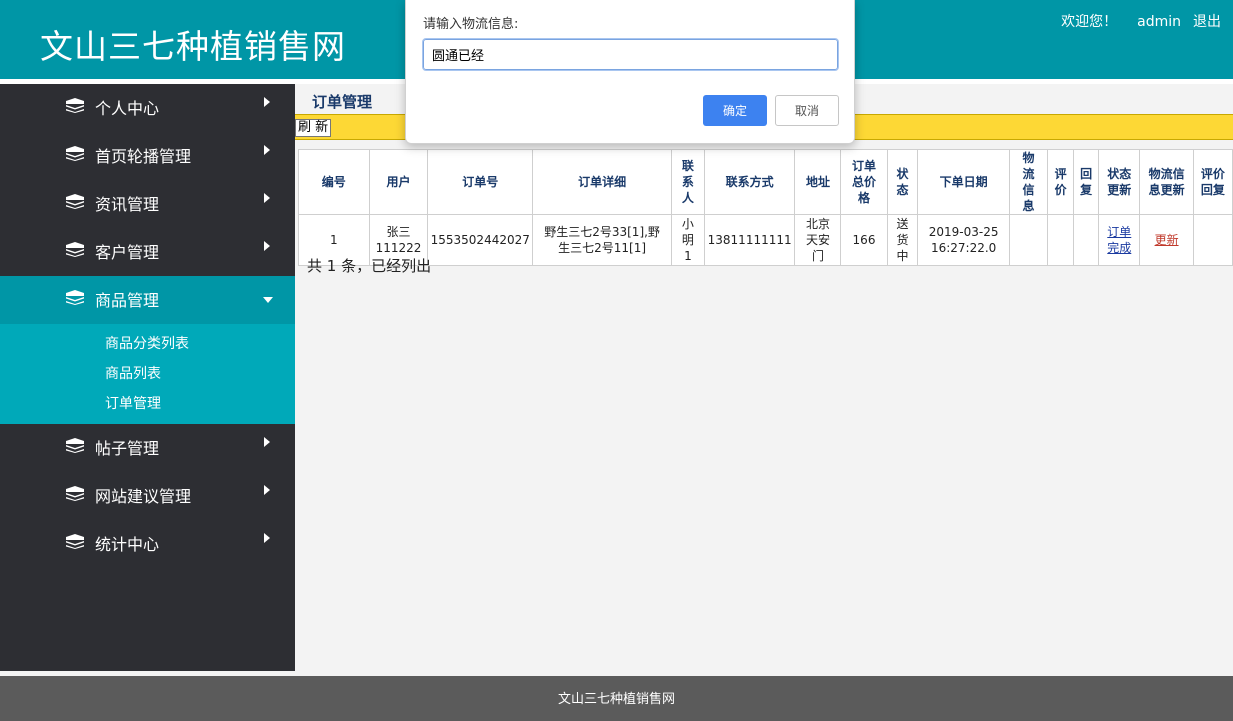 The image size is (1233, 721). Describe the element at coordinates (807, 110) in the screenshot. I see `cancel-button: 取消` at that location.